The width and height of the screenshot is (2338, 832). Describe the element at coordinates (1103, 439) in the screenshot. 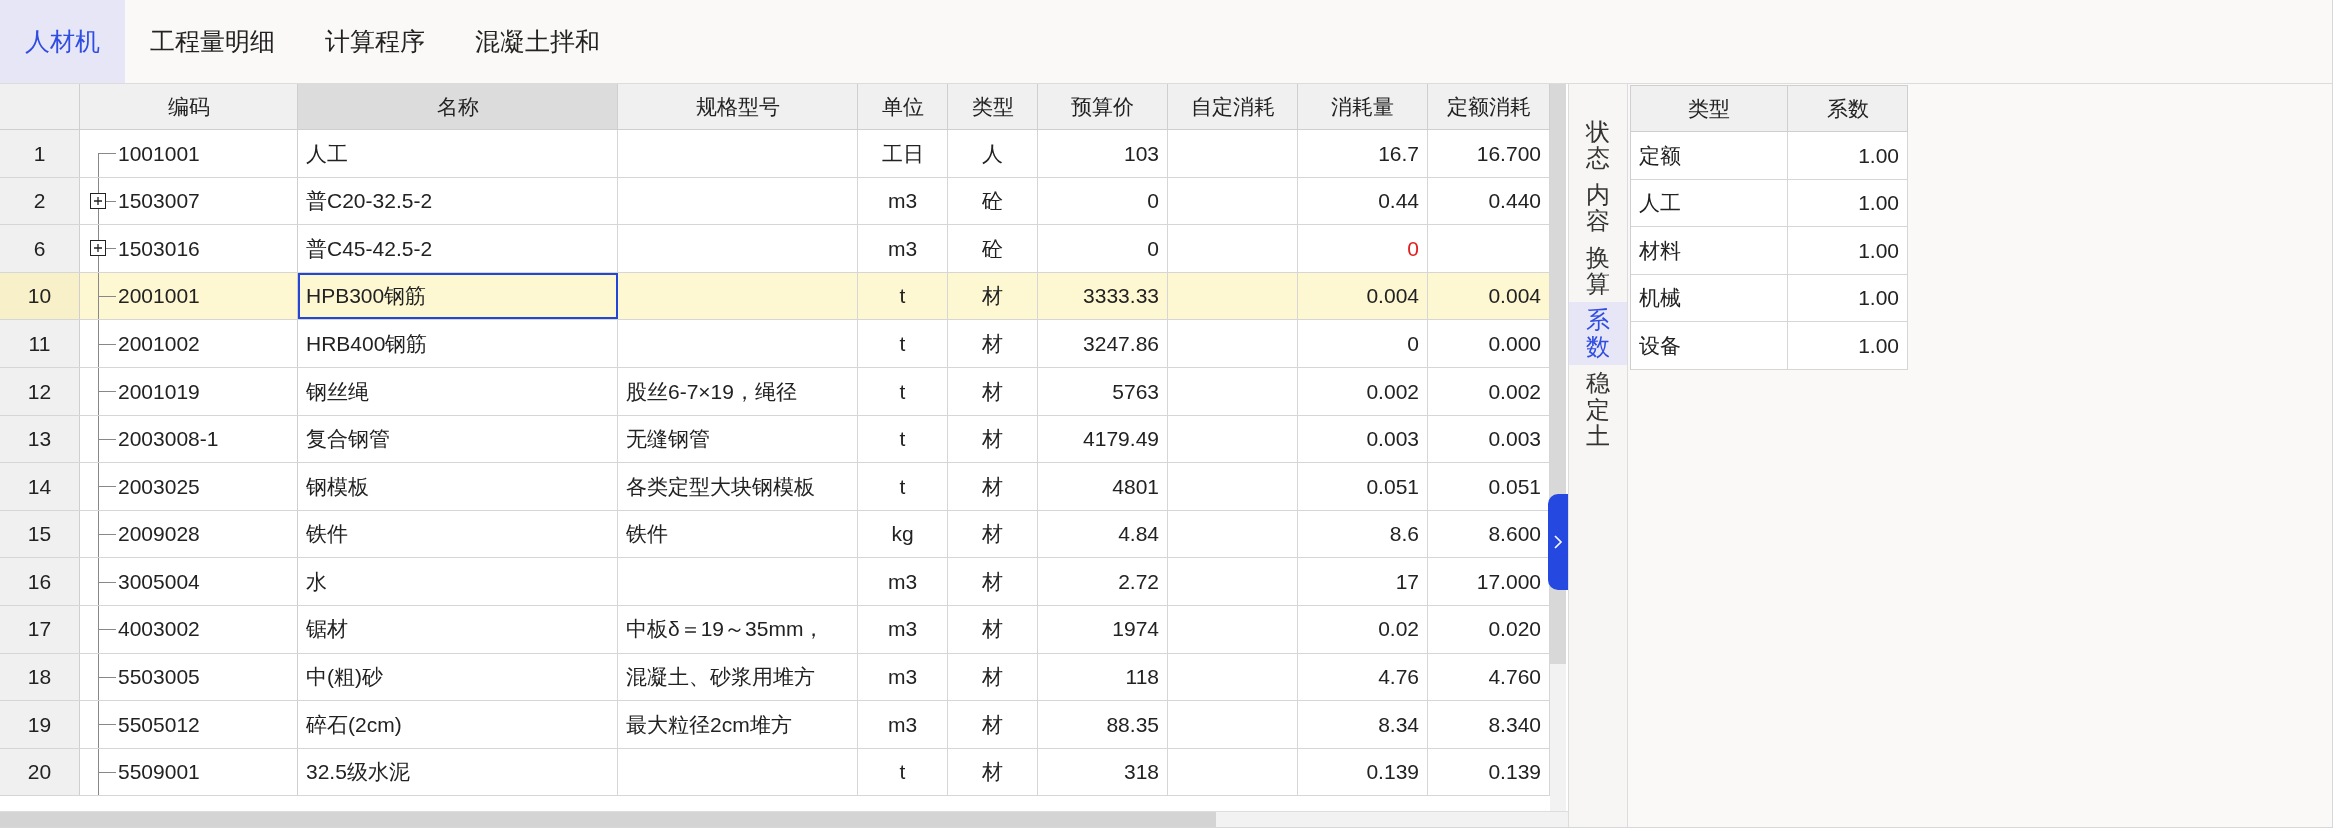

I see `table-cell: 4179.49` at that location.